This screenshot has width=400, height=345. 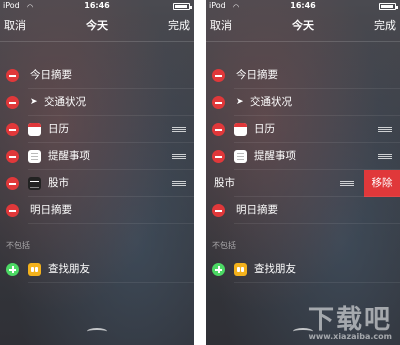 I want to click on remove-button: 移除, so click(x=382, y=183).